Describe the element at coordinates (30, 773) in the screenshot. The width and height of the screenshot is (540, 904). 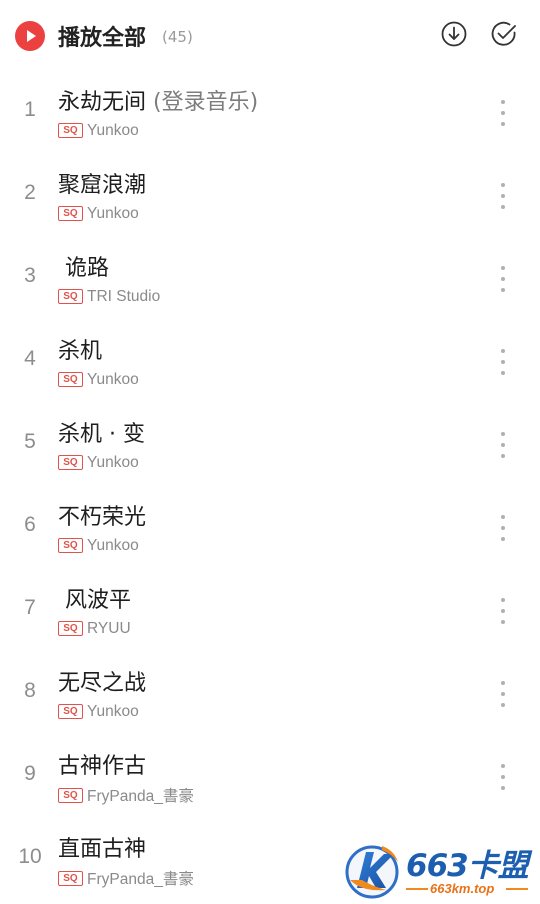
I see `track-number: 9` at that location.